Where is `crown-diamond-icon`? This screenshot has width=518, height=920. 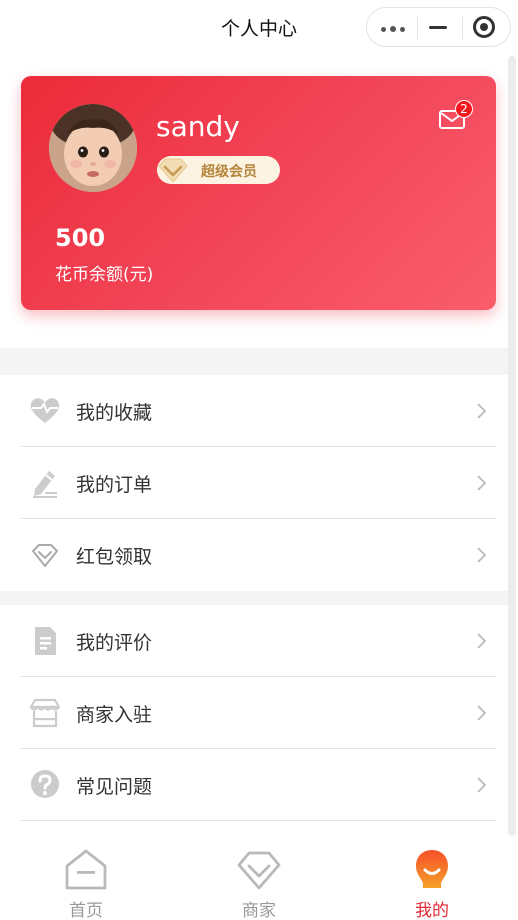 crown-diamond-icon is located at coordinates (173, 170).